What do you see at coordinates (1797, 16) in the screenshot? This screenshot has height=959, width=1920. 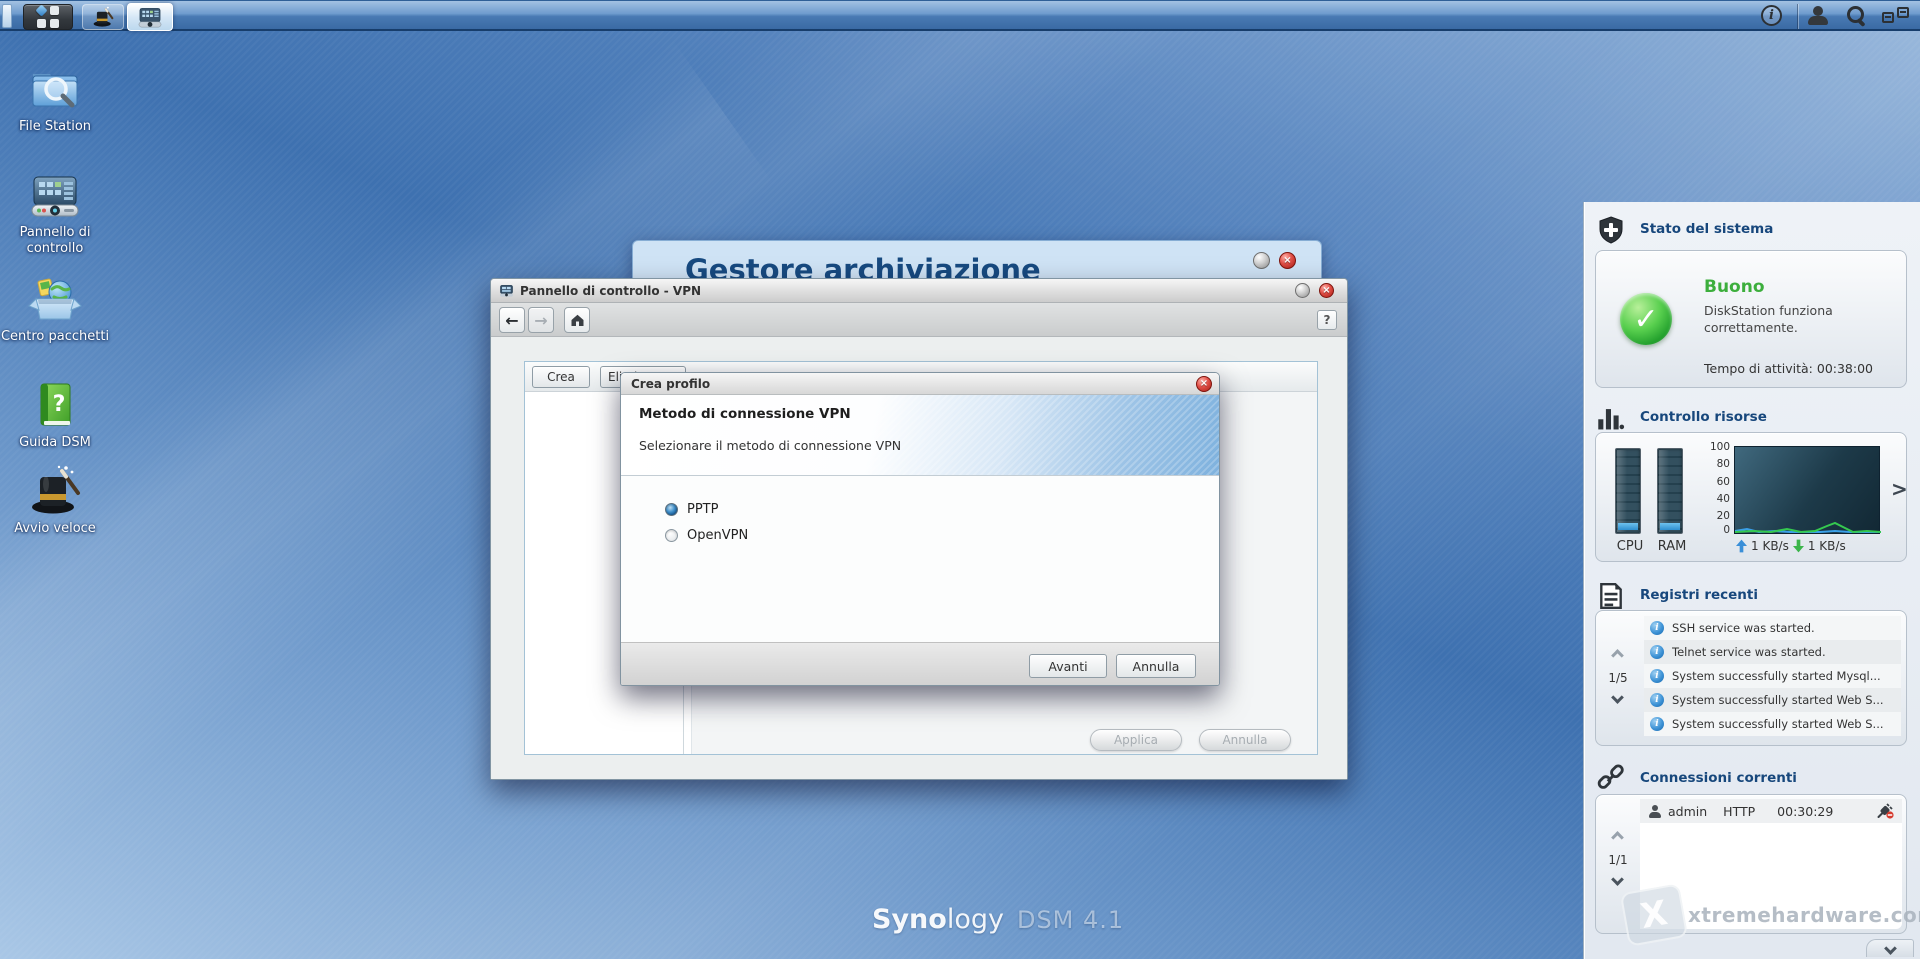 I see `taskbar-separator` at bounding box center [1797, 16].